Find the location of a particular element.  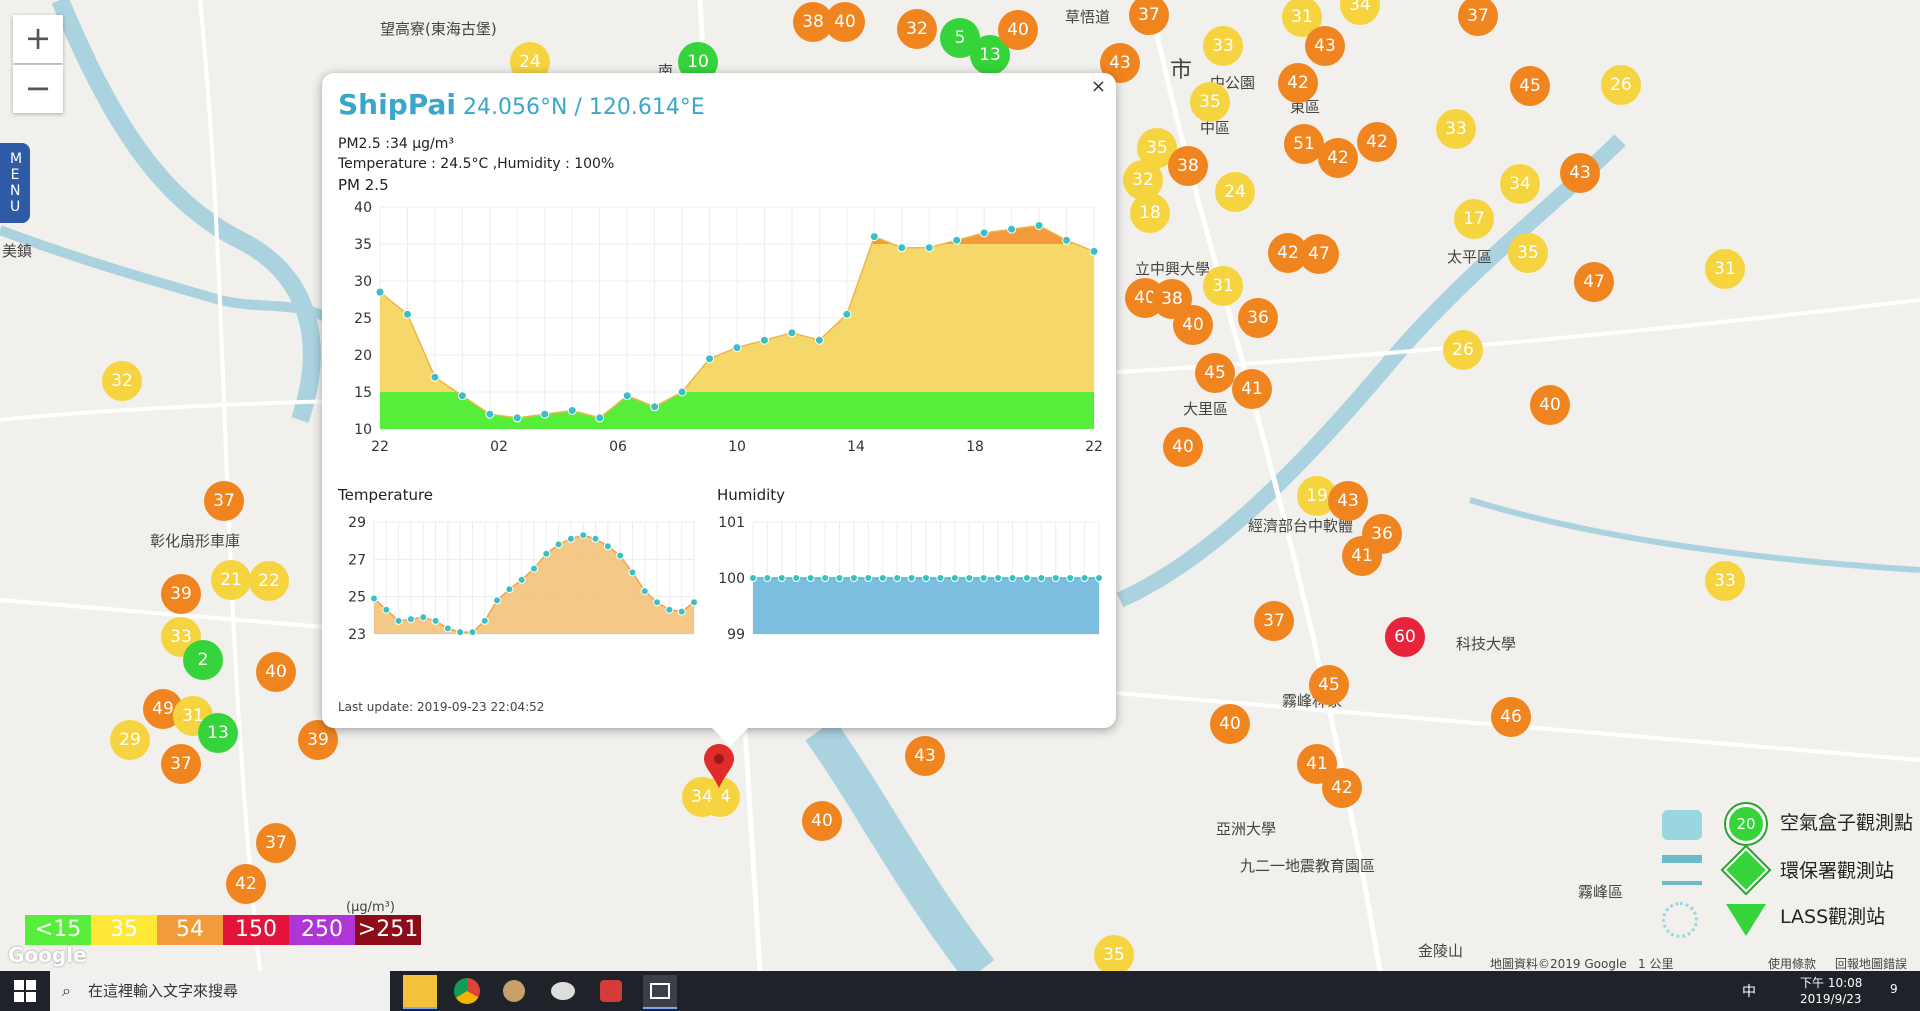

pm25-marker: 18 is located at coordinates (1150, 213).